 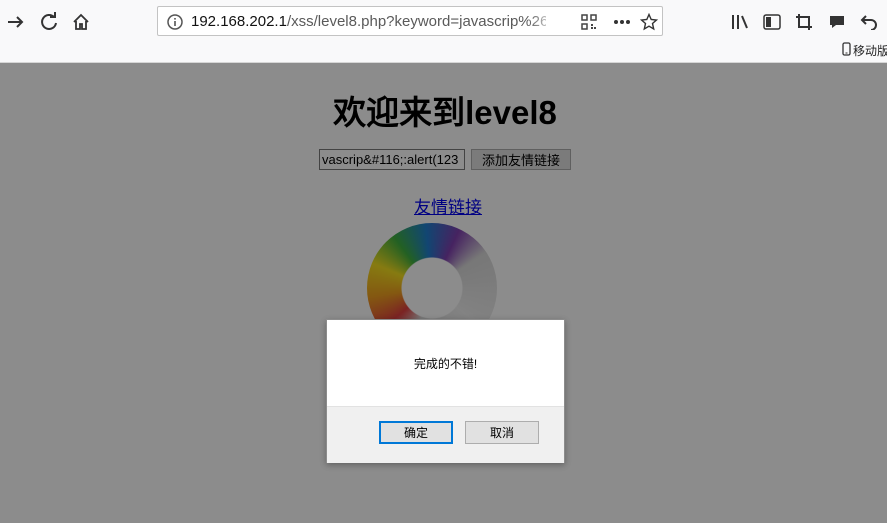 What do you see at coordinates (81, 22) in the screenshot?
I see `home-icon` at bounding box center [81, 22].